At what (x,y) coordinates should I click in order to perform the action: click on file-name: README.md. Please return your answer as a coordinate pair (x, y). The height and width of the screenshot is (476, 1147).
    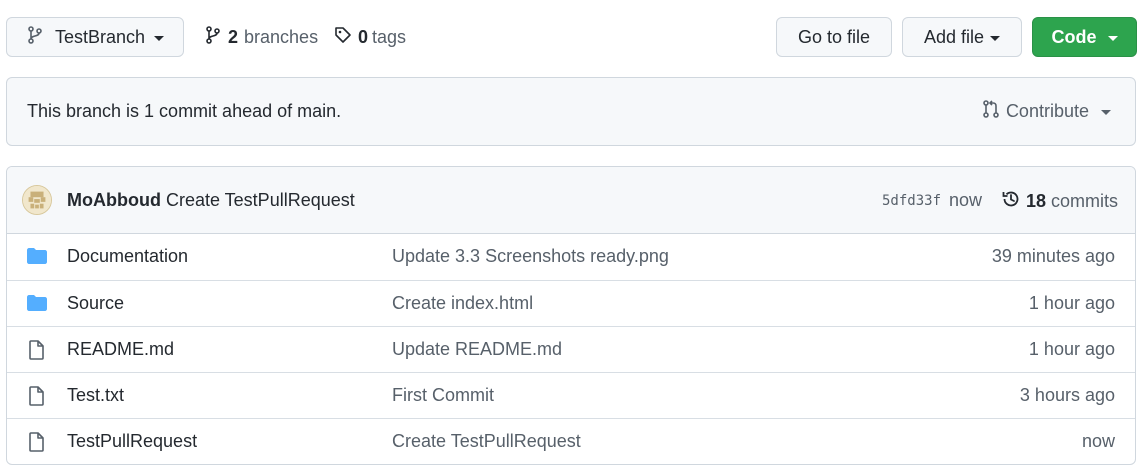
    Looking at the image, I should click on (120, 349).